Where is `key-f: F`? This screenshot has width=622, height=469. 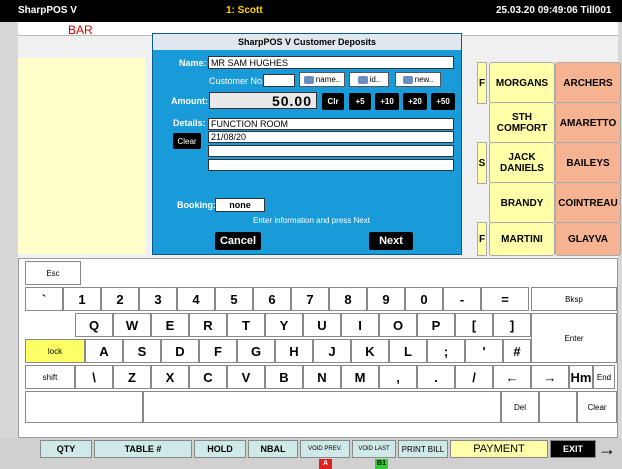
key-f: F is located at coordinates (218, 351).